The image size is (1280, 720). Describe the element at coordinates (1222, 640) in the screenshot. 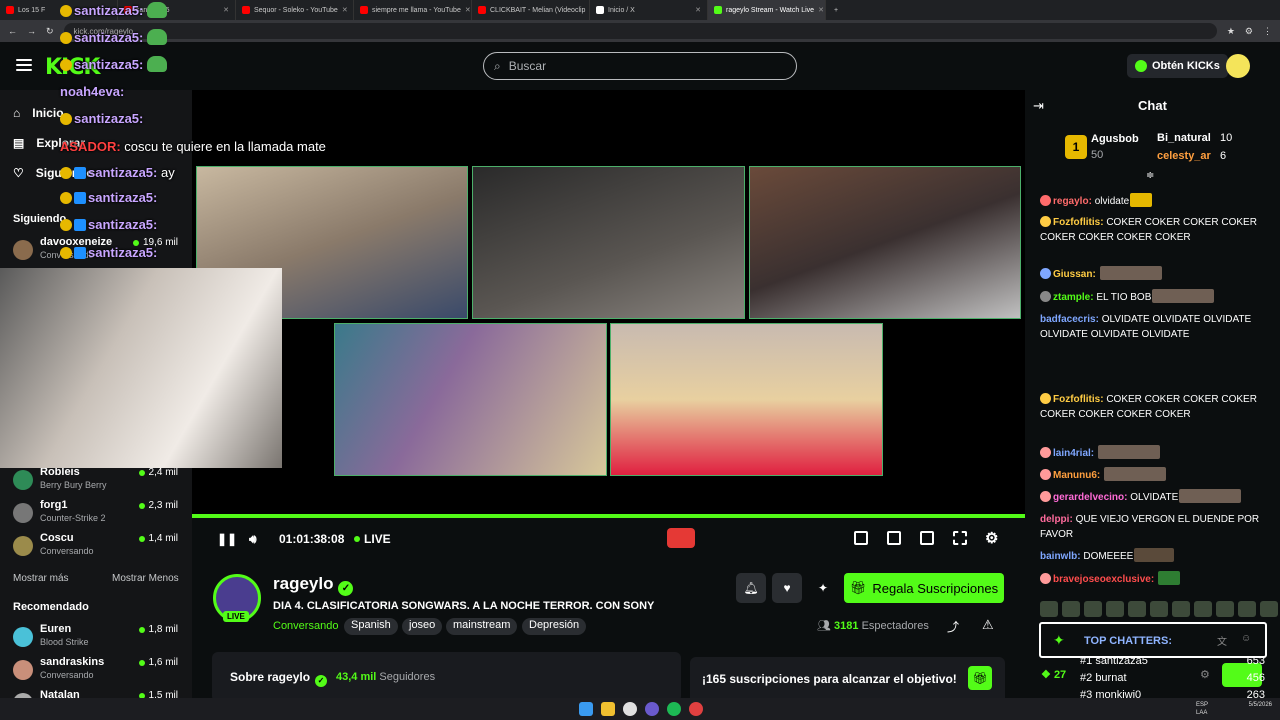

I see `translate-icon: 文` at that location.